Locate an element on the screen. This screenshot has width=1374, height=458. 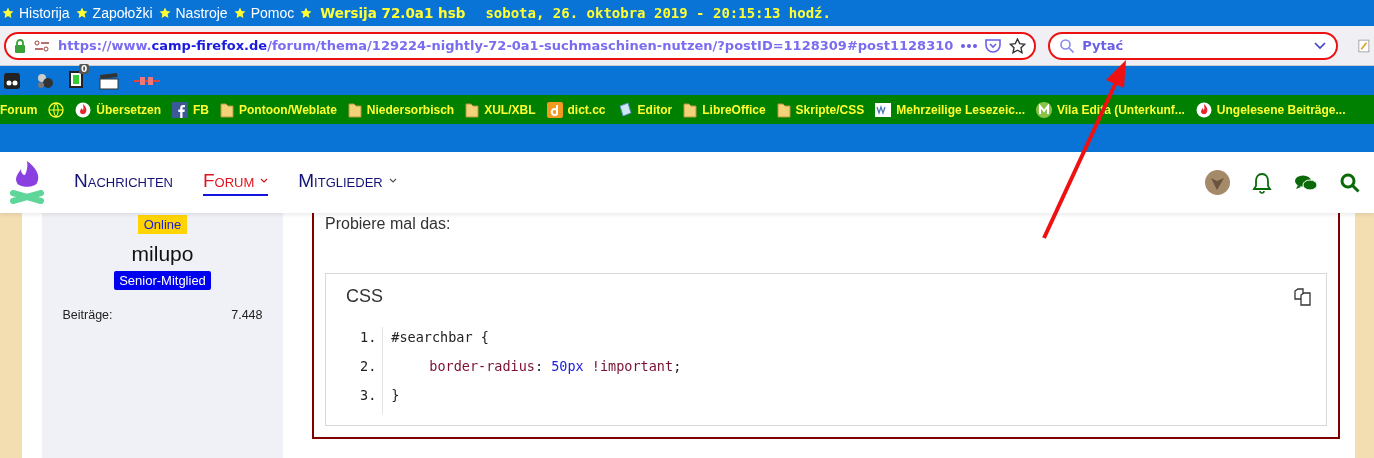
bookmark: Niedersorbisch is located at coordinates (401, 109).